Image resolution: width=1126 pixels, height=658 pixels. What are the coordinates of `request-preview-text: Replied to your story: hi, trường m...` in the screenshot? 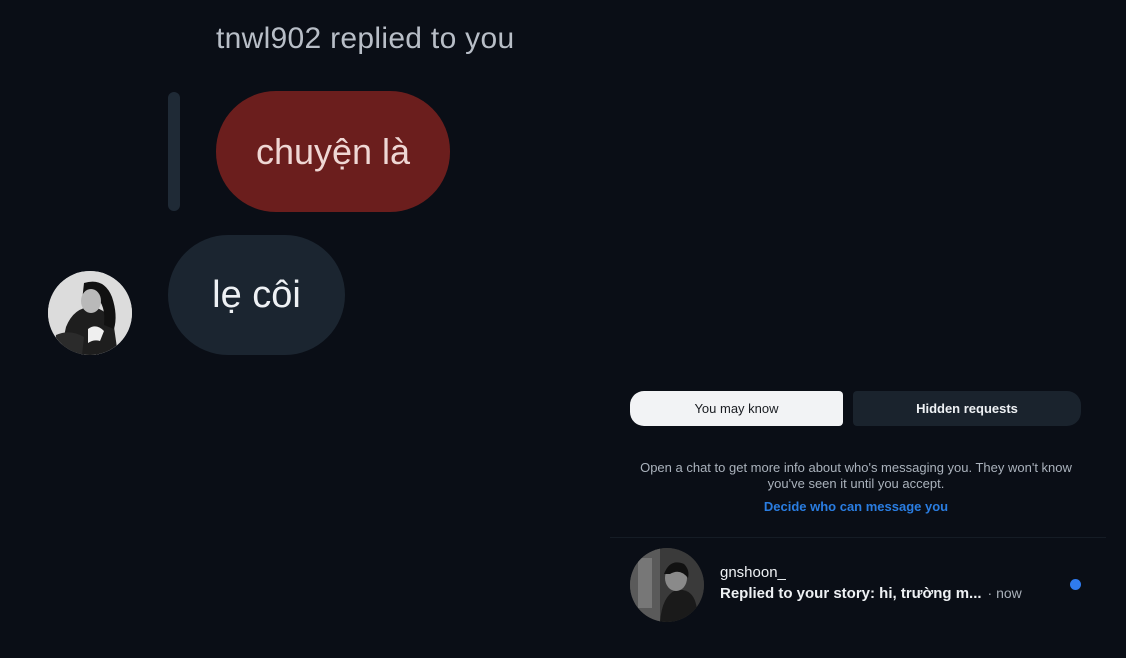 It's located at (851, 593).